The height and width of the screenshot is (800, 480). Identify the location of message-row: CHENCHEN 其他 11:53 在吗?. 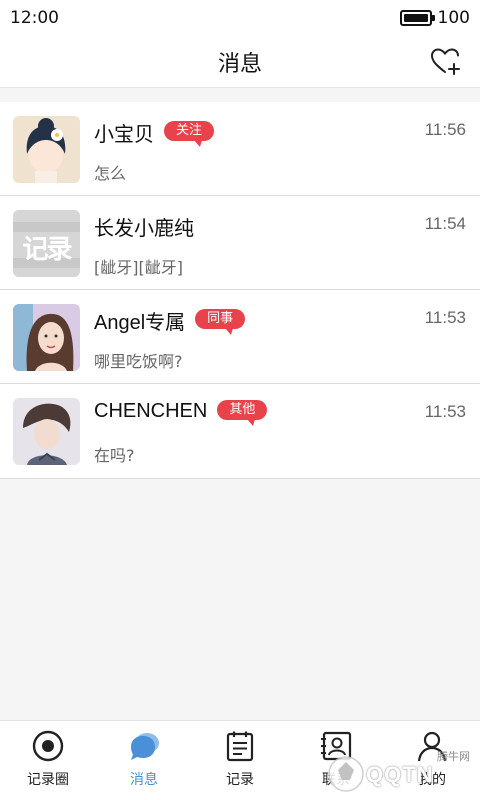
(240, 431).